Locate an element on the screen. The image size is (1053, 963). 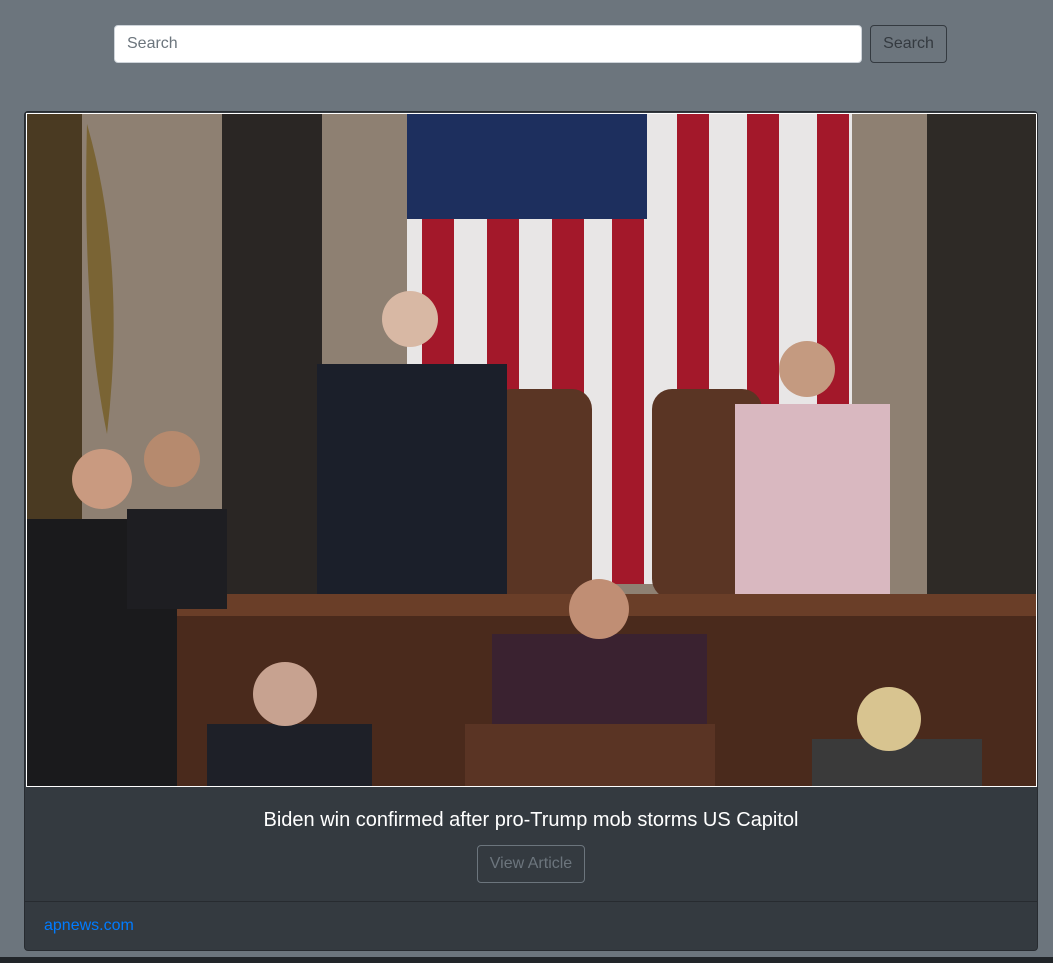
view-article-button: View Article is located at coordinates (531, 864).